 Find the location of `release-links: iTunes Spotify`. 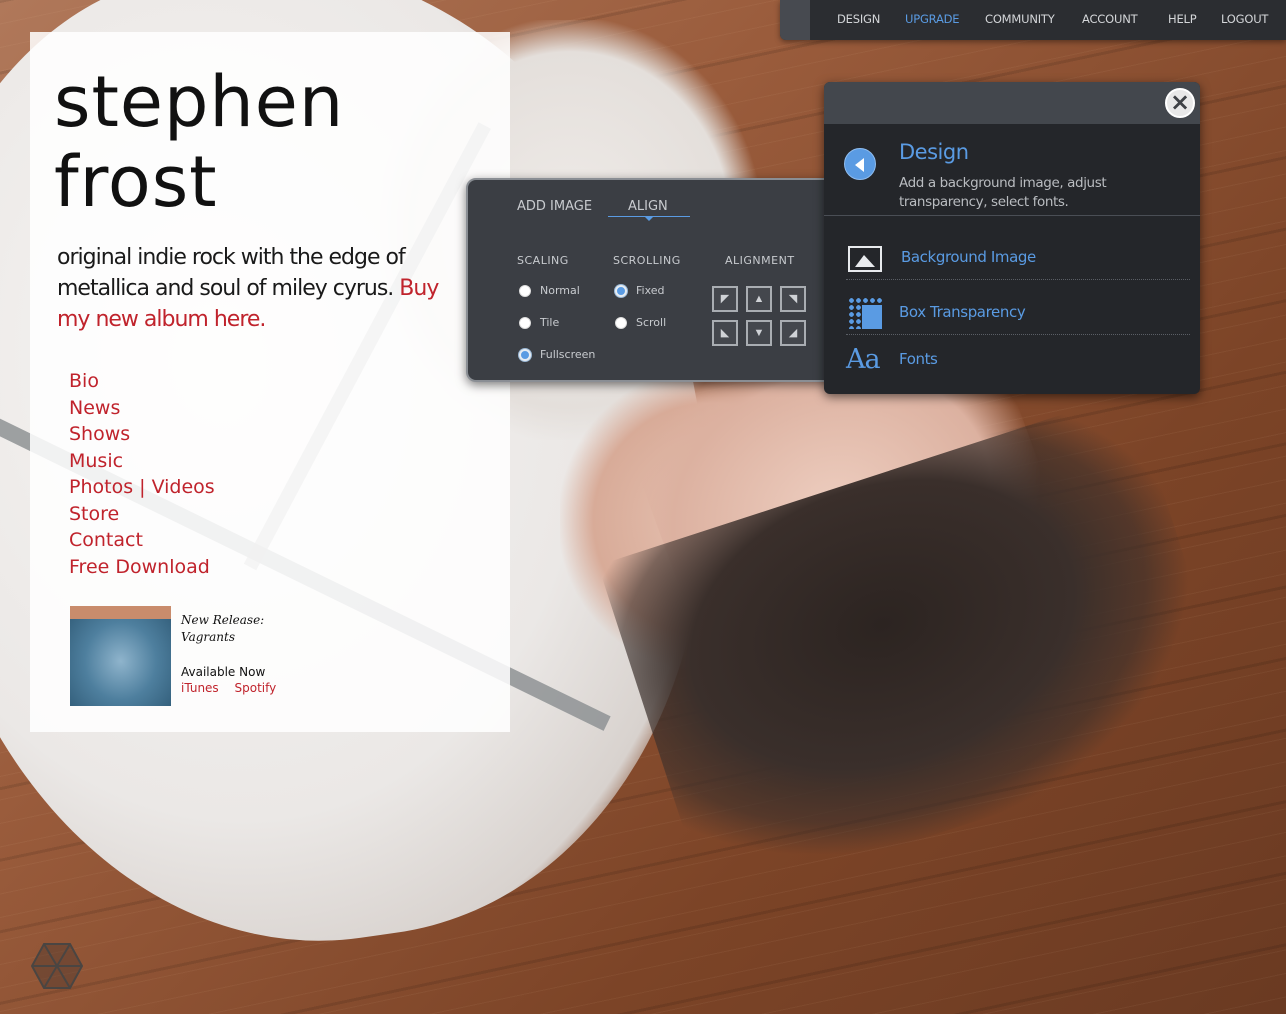

release-links: iTunes Spotify is located at coordinates (234, 688).